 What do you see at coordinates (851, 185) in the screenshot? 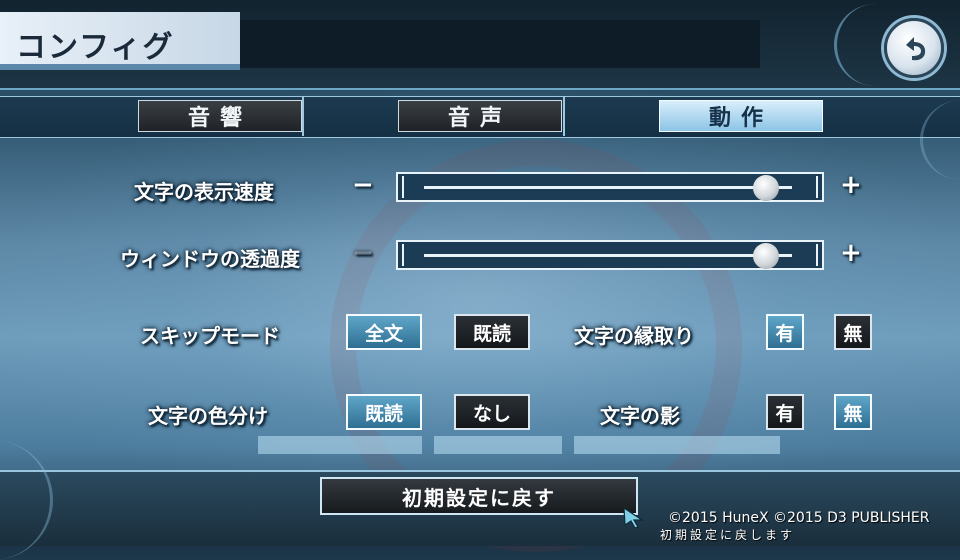
I see `text-speed-increase-button: +` at bounding box center [851, 185].